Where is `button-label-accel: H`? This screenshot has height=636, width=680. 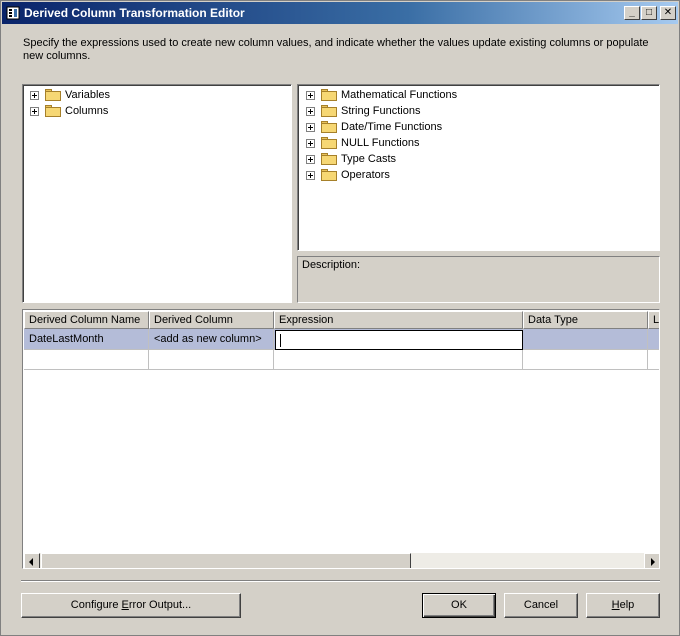 button-label-accel: H is located at coordinates (615, 605).